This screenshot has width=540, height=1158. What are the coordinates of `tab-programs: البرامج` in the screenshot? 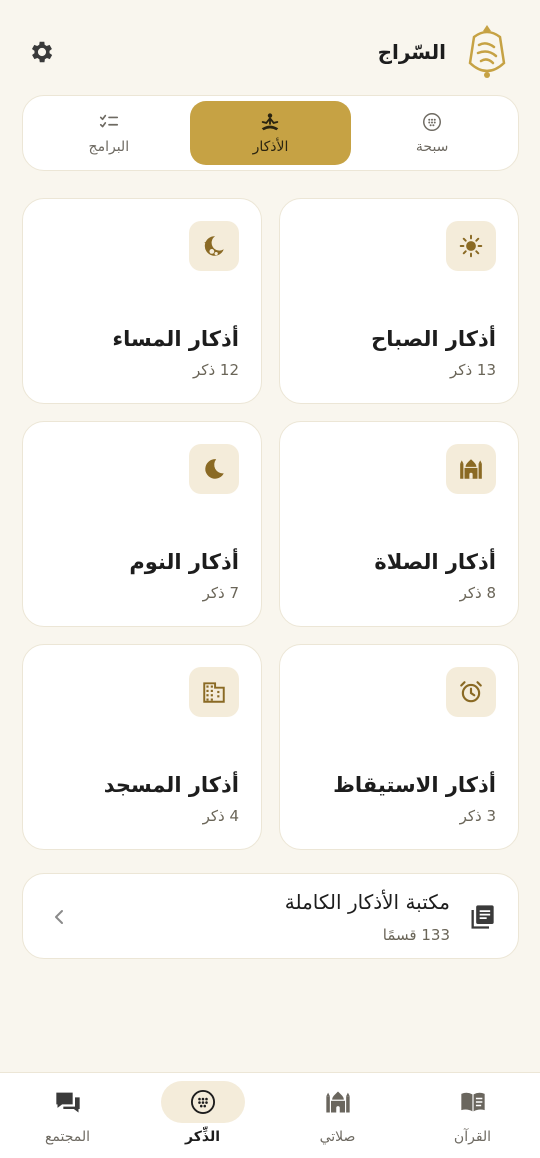 It's located at (109, 133).